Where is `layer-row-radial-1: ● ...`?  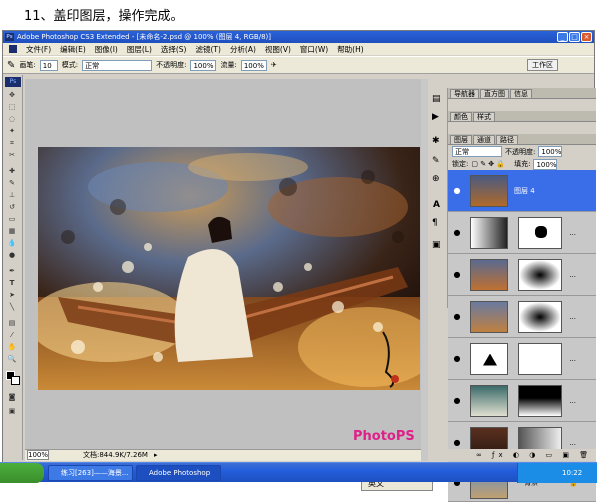 layer-row-radial-1: ● ... is located at coordinates (522, 275).